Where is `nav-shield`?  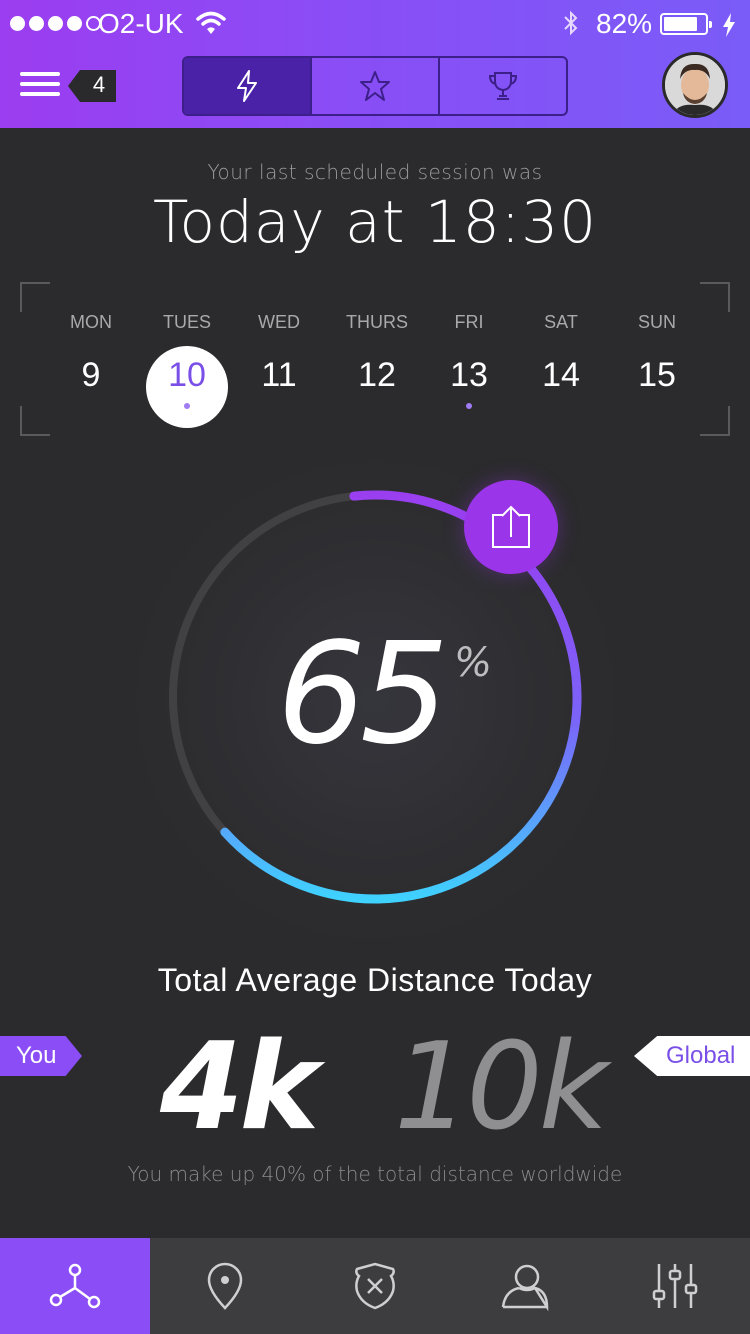 nav-shield is located at coordinates (375, 1286).